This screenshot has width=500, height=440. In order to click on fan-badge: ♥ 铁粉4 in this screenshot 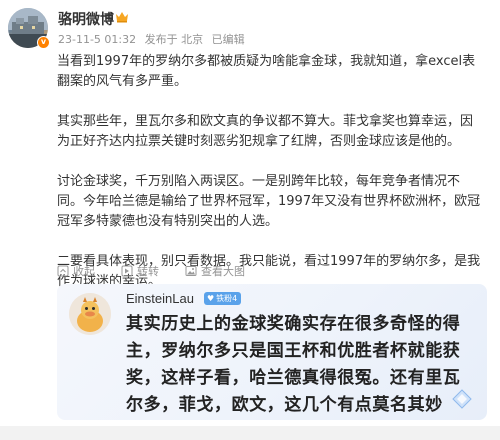, I will do `click(223, 298)`.